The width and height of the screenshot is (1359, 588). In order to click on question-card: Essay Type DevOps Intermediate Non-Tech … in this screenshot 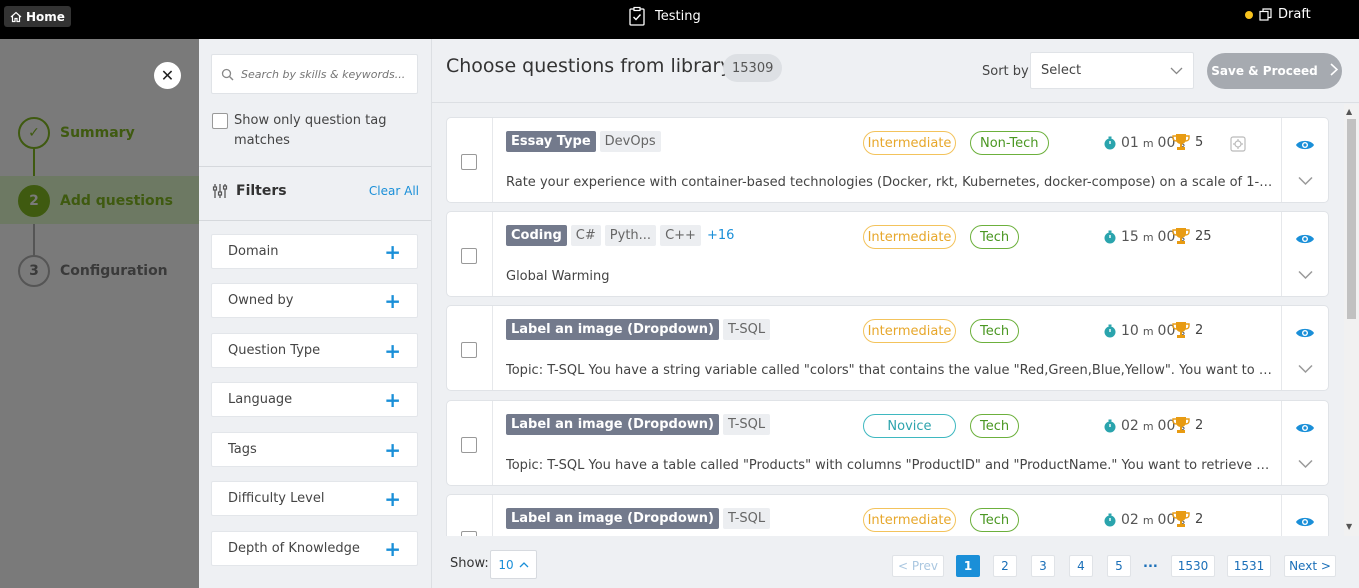, I will do `click(887, 160)`.